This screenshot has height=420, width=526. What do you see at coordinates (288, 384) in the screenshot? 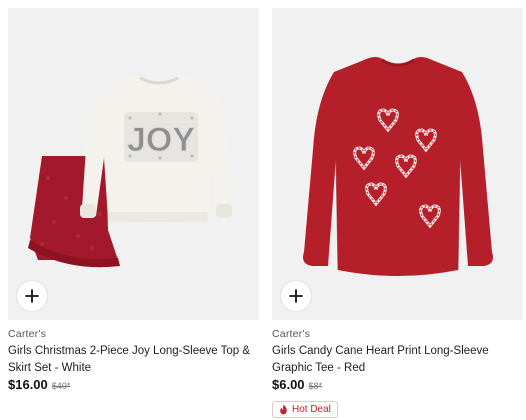
I see `sale-price: $6.00` at bounding box center [288, 384].